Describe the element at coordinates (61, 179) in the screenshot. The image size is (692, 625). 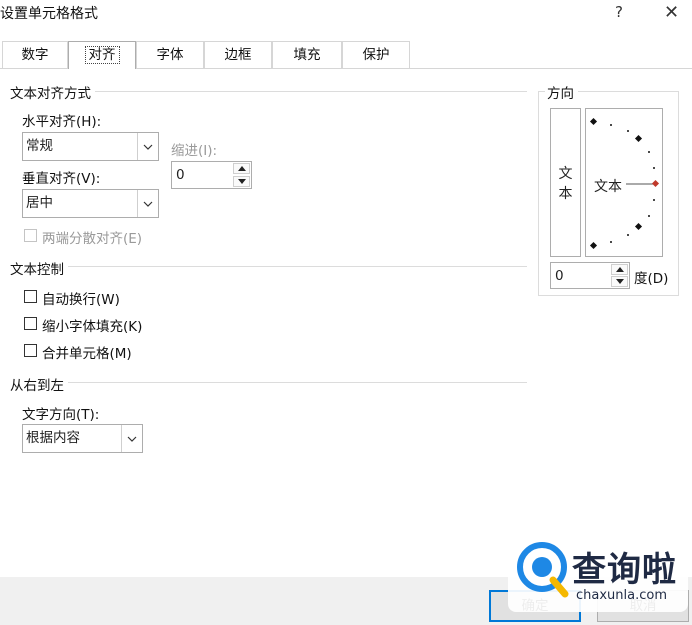
I see `vertical-align-label: 垂直对齐(V):` at that location.